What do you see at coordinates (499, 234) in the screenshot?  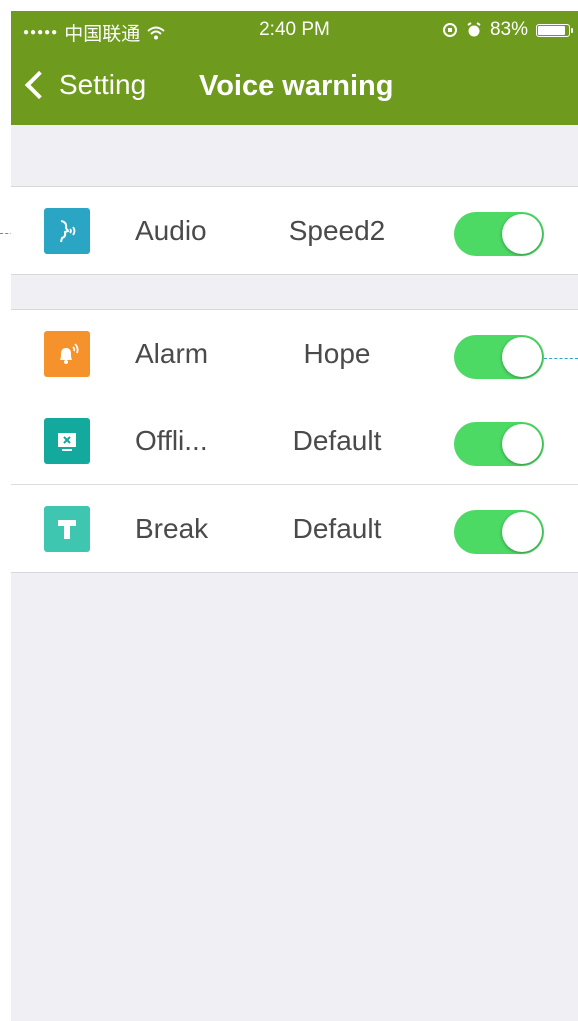 I see `toggle-audio` at bounding box center [499, 234].